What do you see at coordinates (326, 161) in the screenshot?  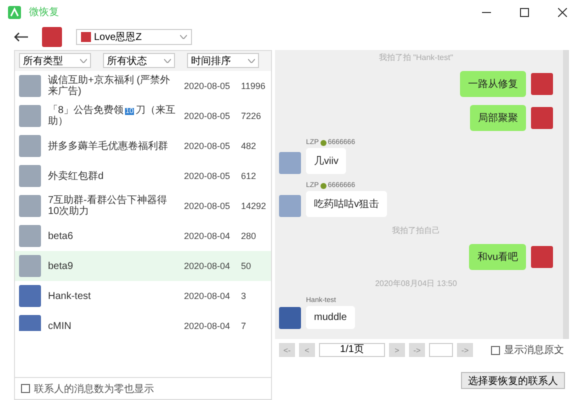 I see `received-message-bubble: 几viiv` at bounding box center [326, 161].